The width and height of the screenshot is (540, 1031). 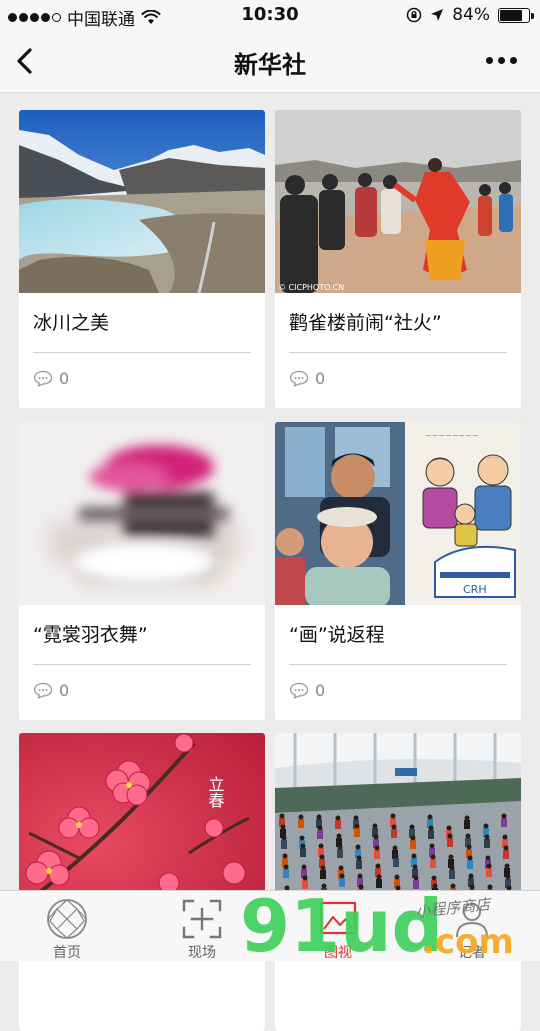 I want to click on tab-label: 首页, so click(x=67, y=953).